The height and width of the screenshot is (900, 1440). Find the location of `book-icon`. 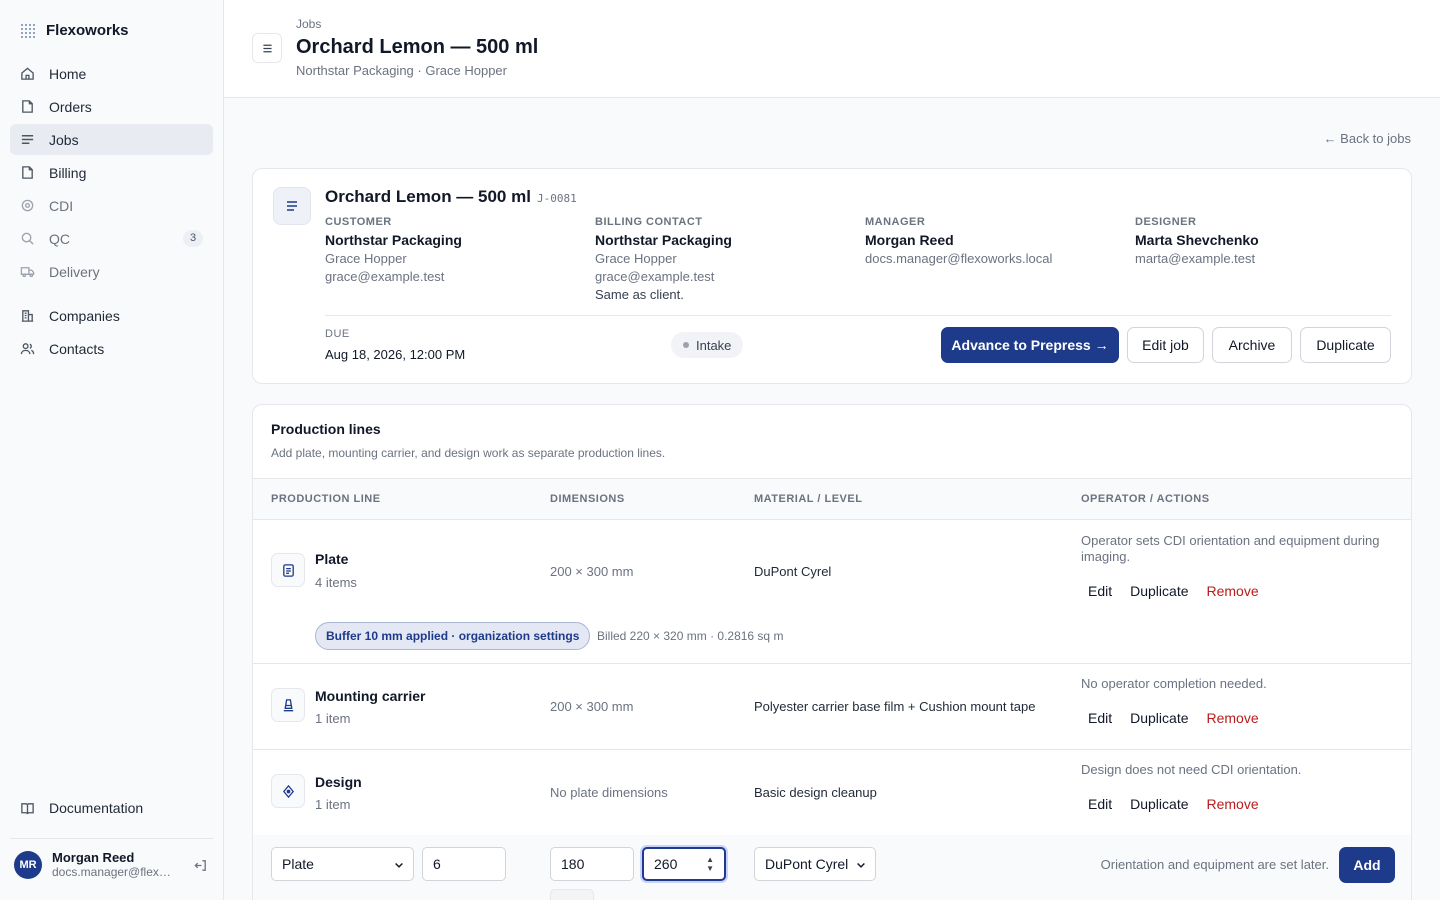

book-icon is located at coordinates (27, 808).